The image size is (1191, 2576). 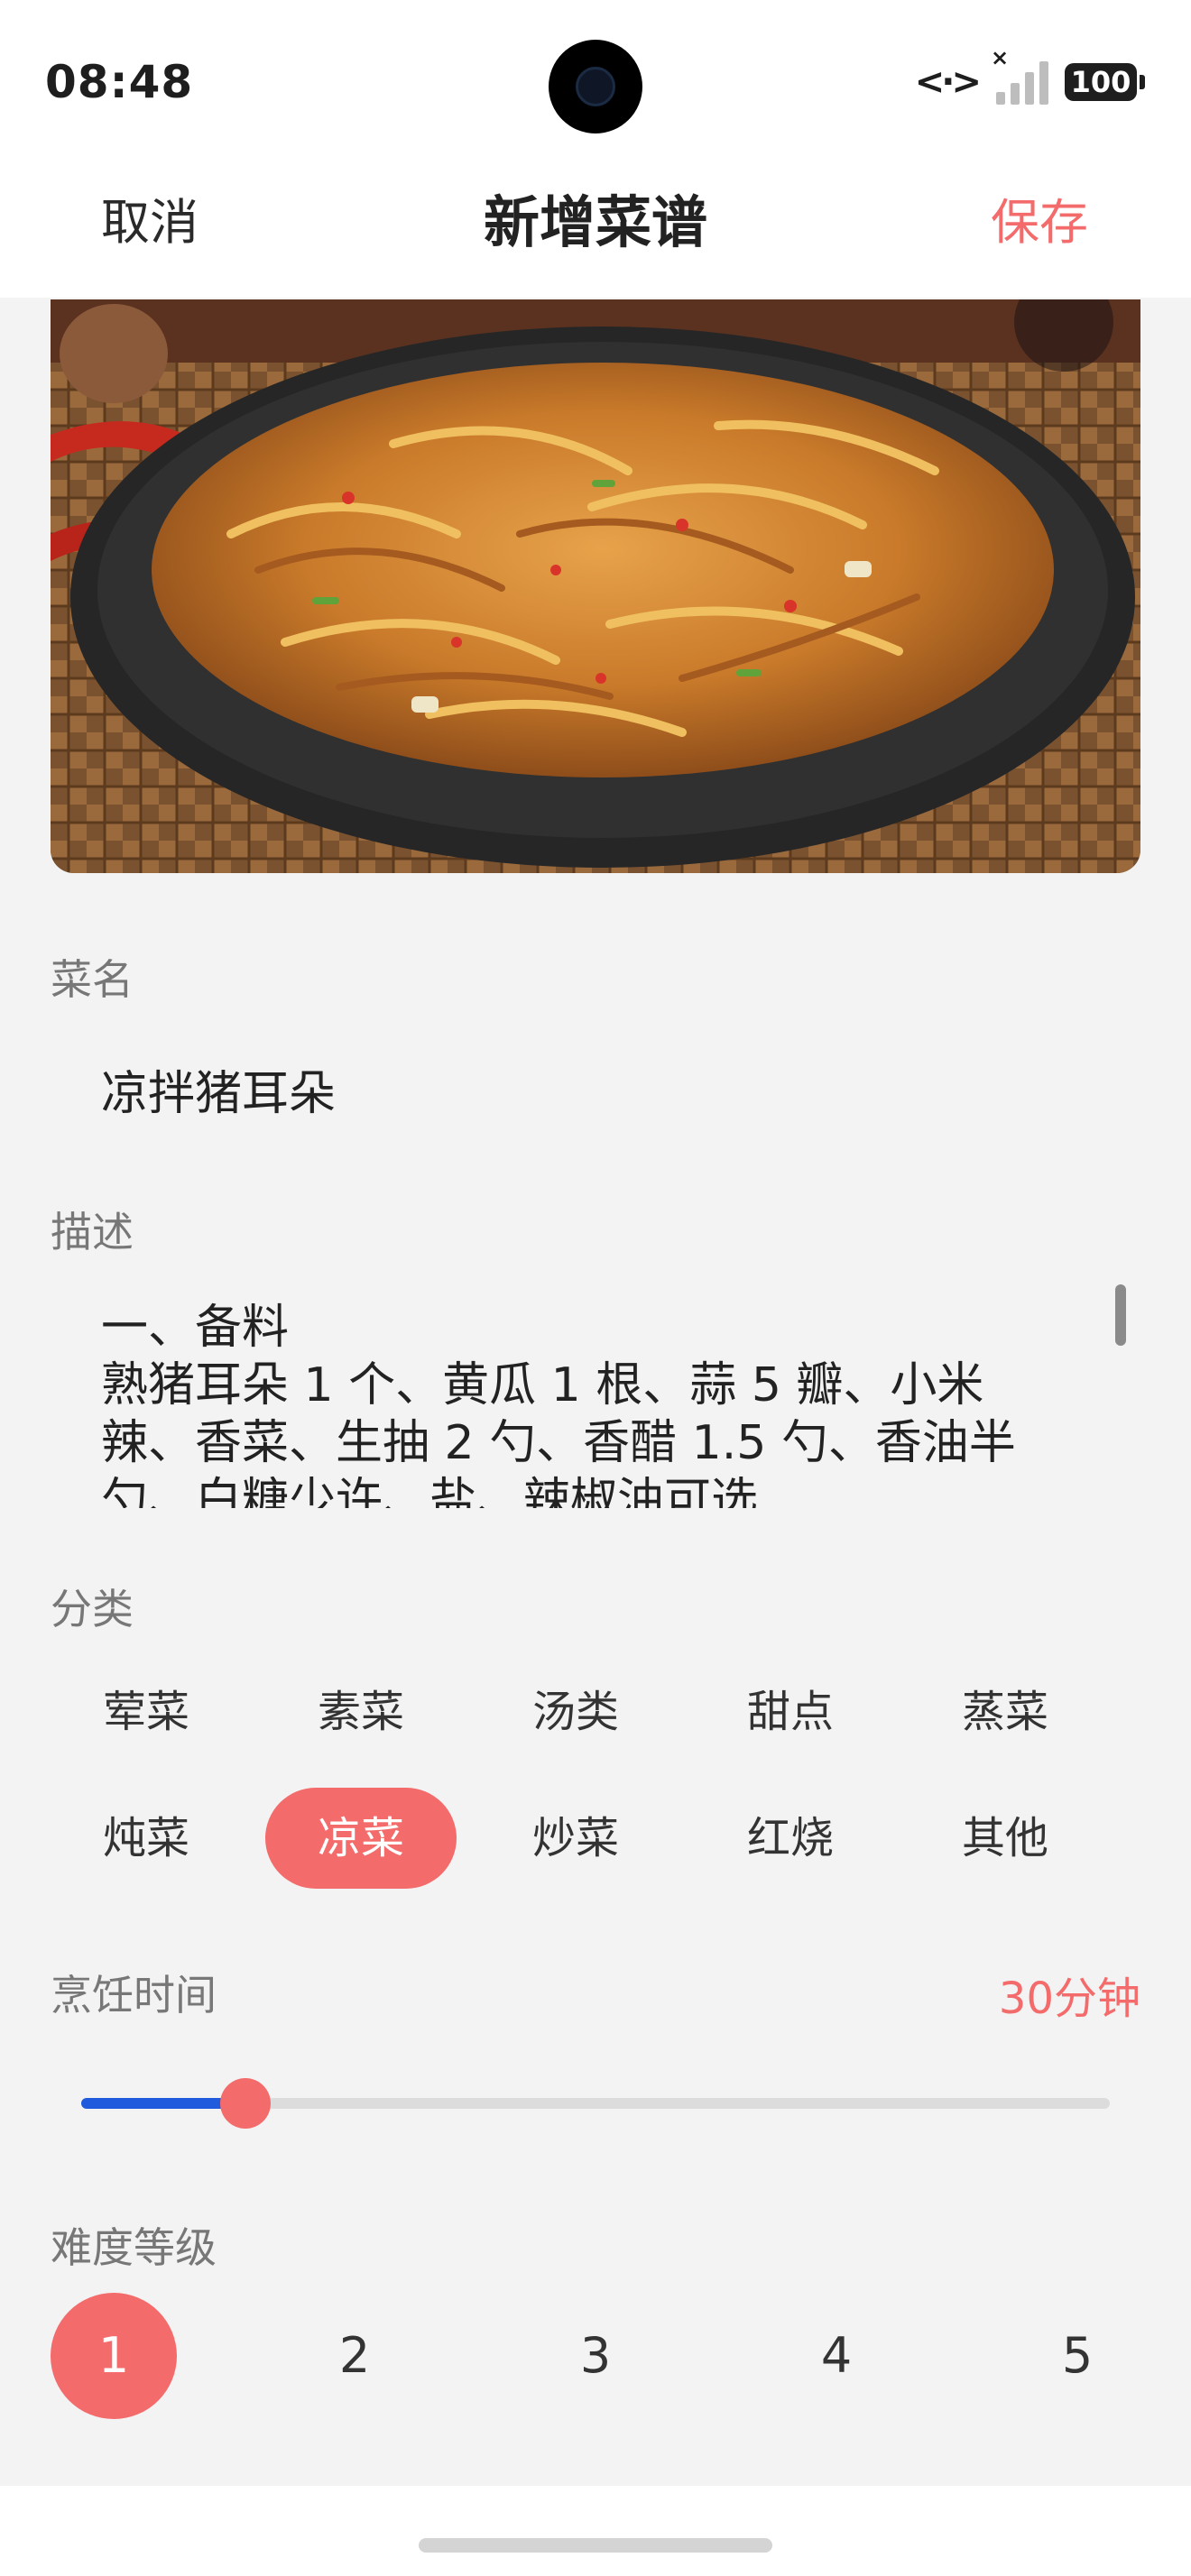 I want to click on category-chip: 蒸菜, so click(x=1005, y=1711).